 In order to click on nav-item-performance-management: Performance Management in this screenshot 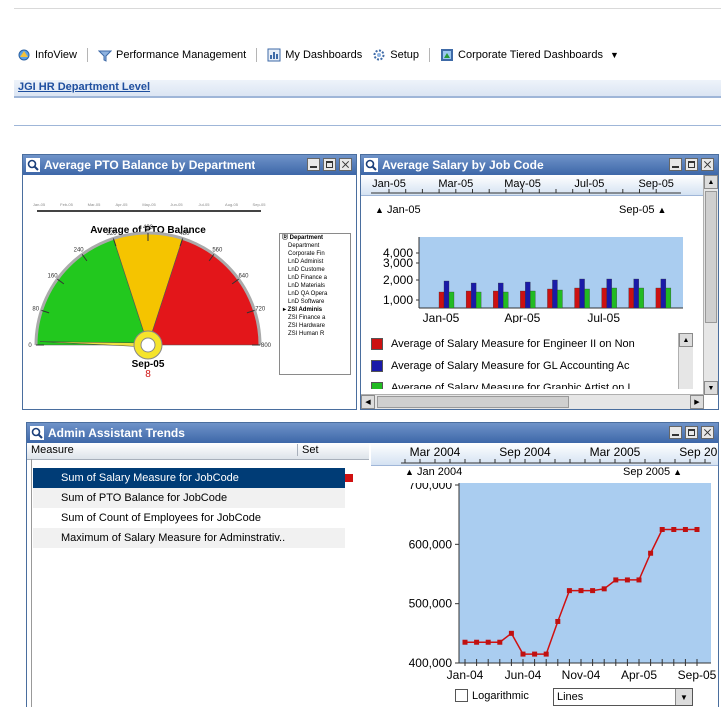, I will do `click(172, 55)`.